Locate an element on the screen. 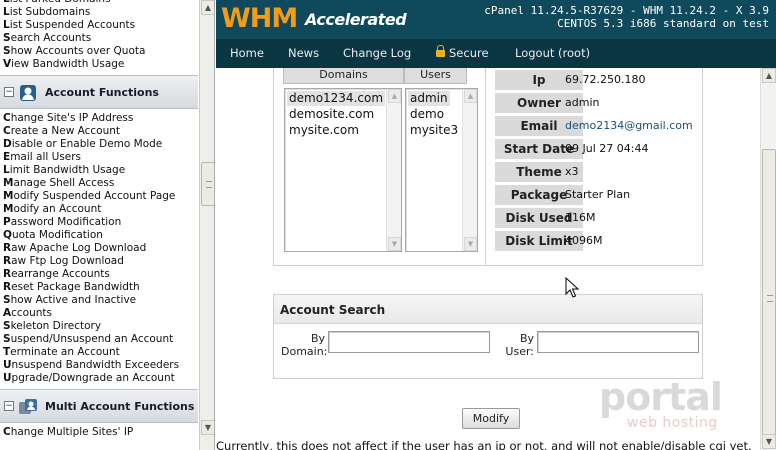  email-link: demo2134@gmail.com is located at coordinates (629, 126).